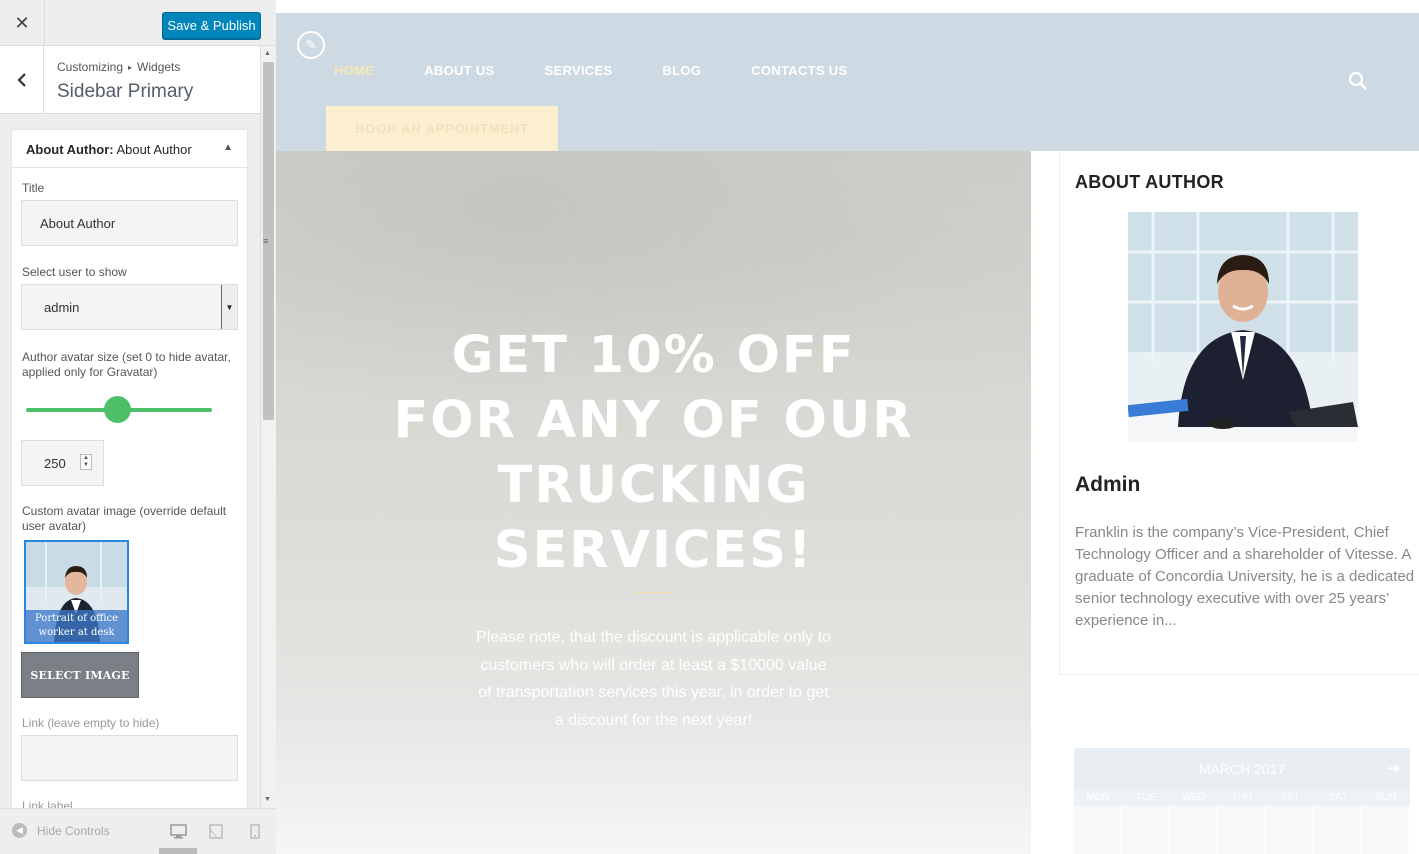 This screenshot has width=1419, height=854. I want to click on breadcrumb-root: Customizing, so click(90, 67).